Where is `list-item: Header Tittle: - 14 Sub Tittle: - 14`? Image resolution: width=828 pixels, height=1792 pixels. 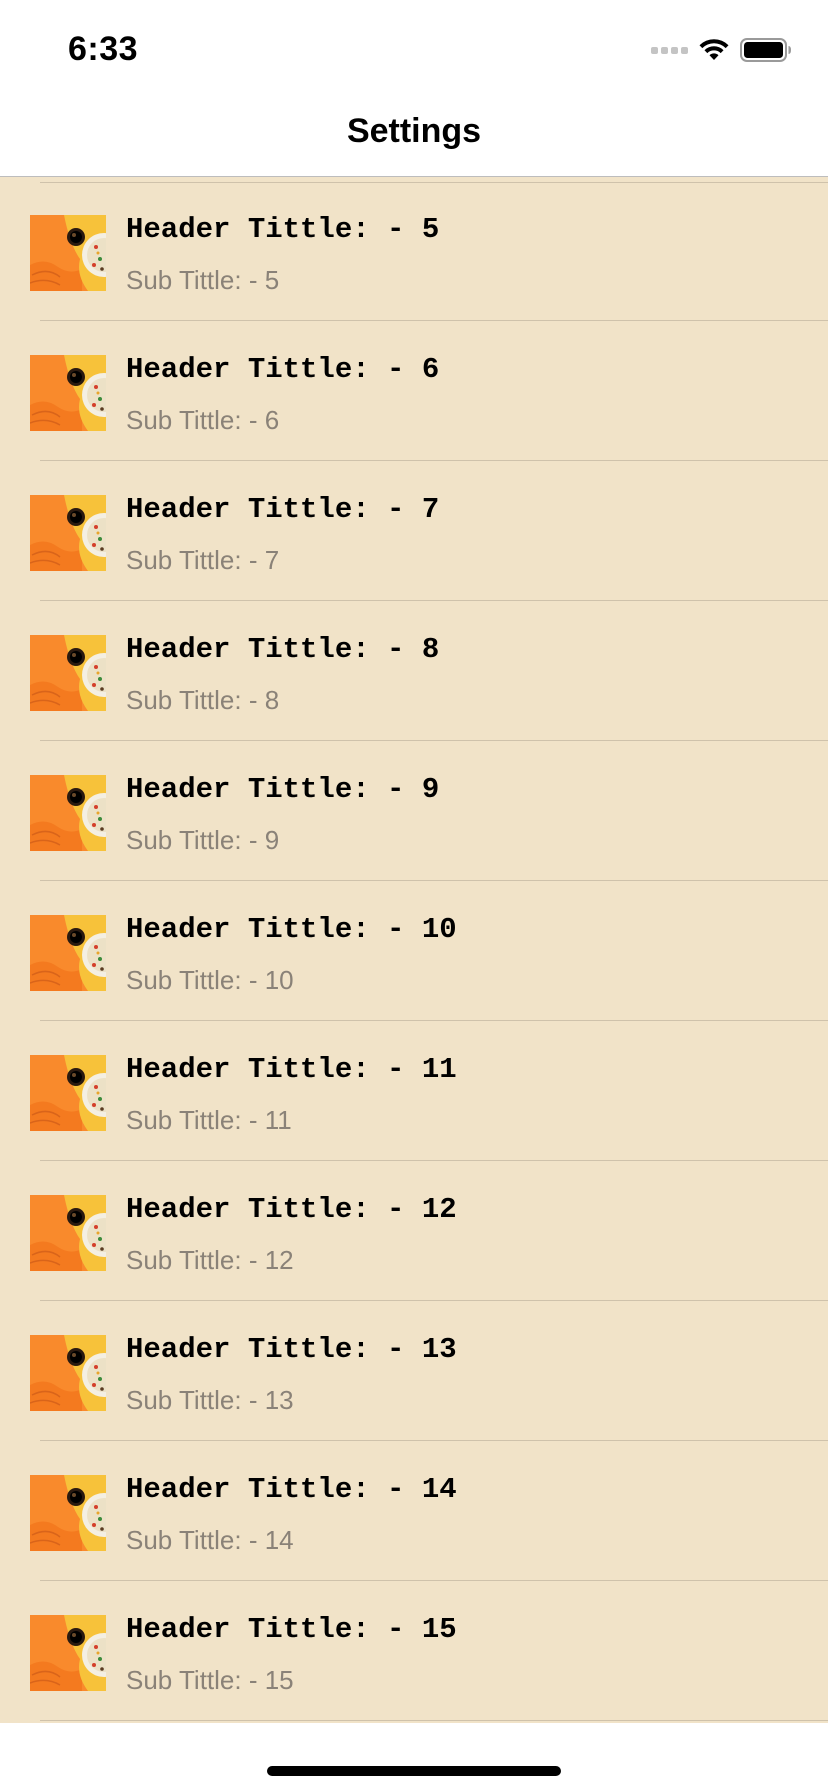 list-item: Header Tittle: - 14 Sub Tittle: - 14 is located at coordinates (414, 1511).